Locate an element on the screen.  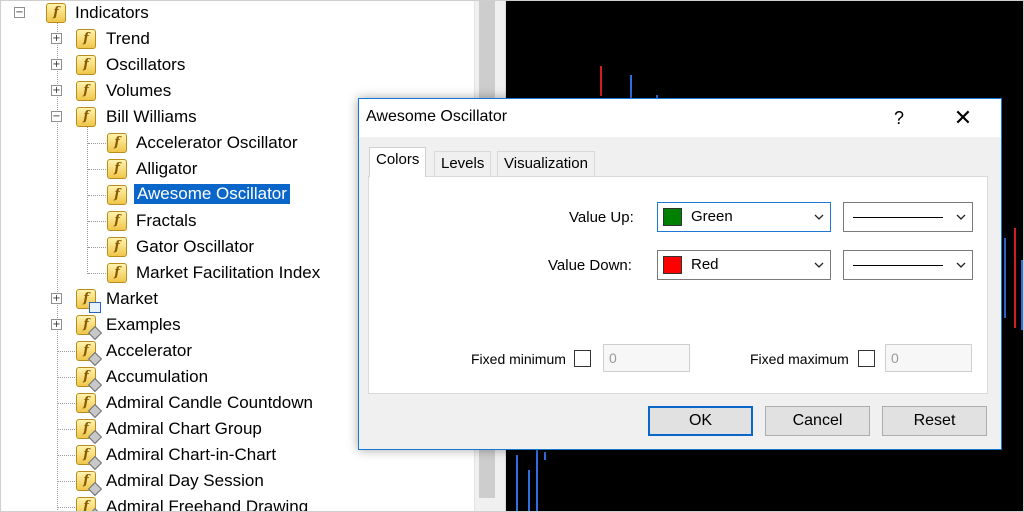
tree-item-indicators: − f Indicators is located at coordinates (237, 13).